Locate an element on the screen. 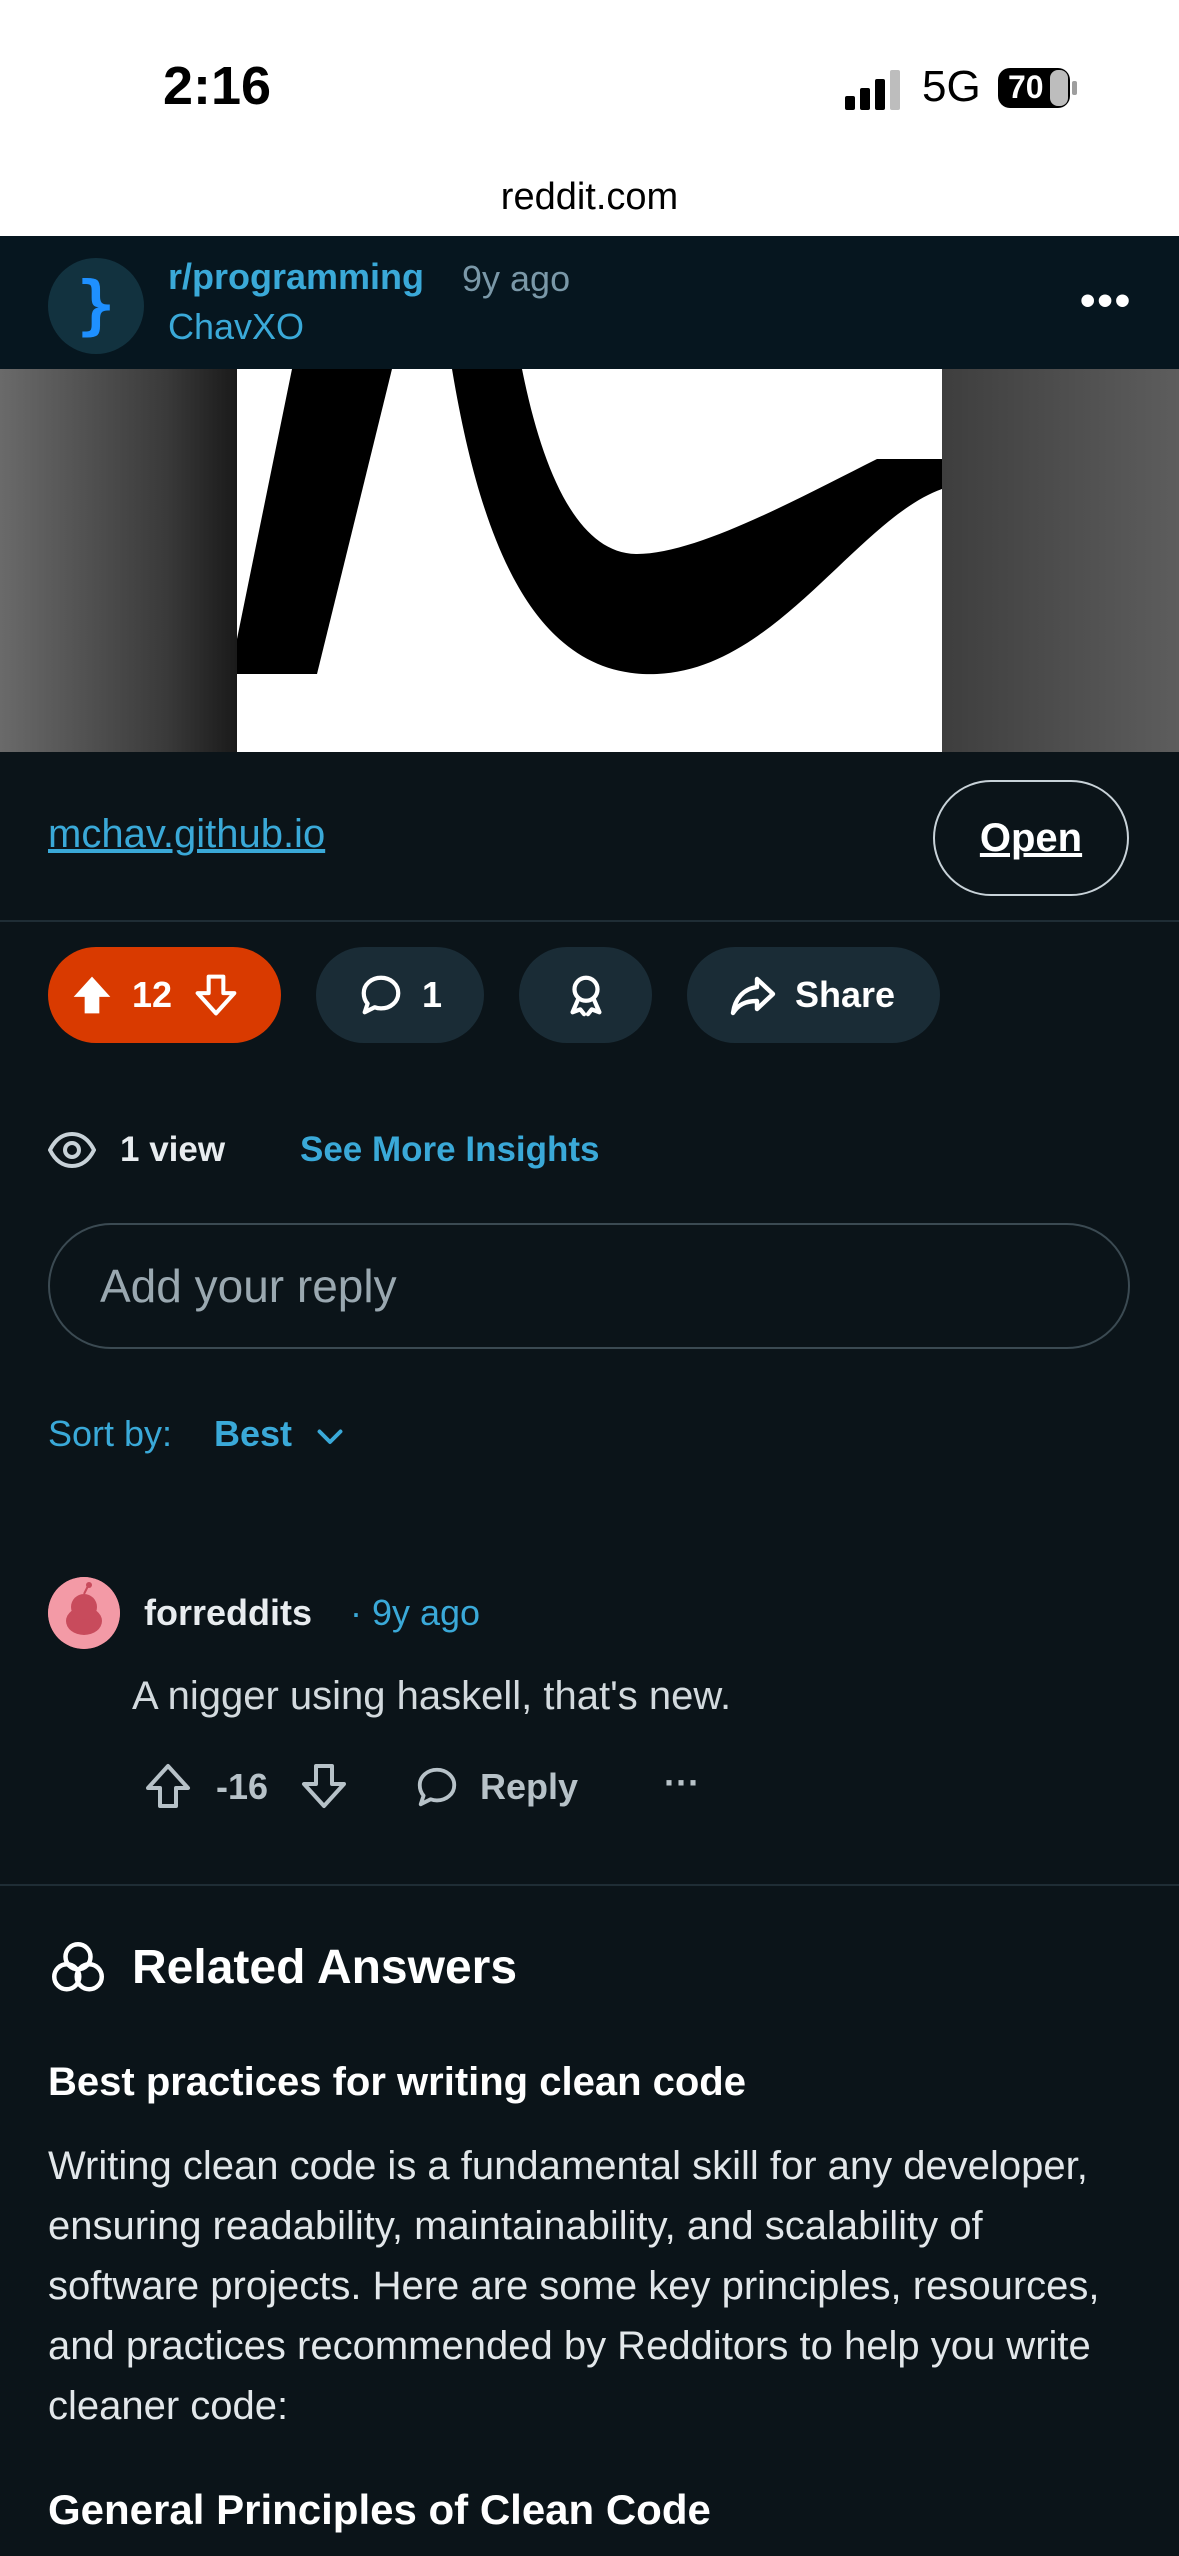  battery-level: 70 is located at coordinates (1026, 87).